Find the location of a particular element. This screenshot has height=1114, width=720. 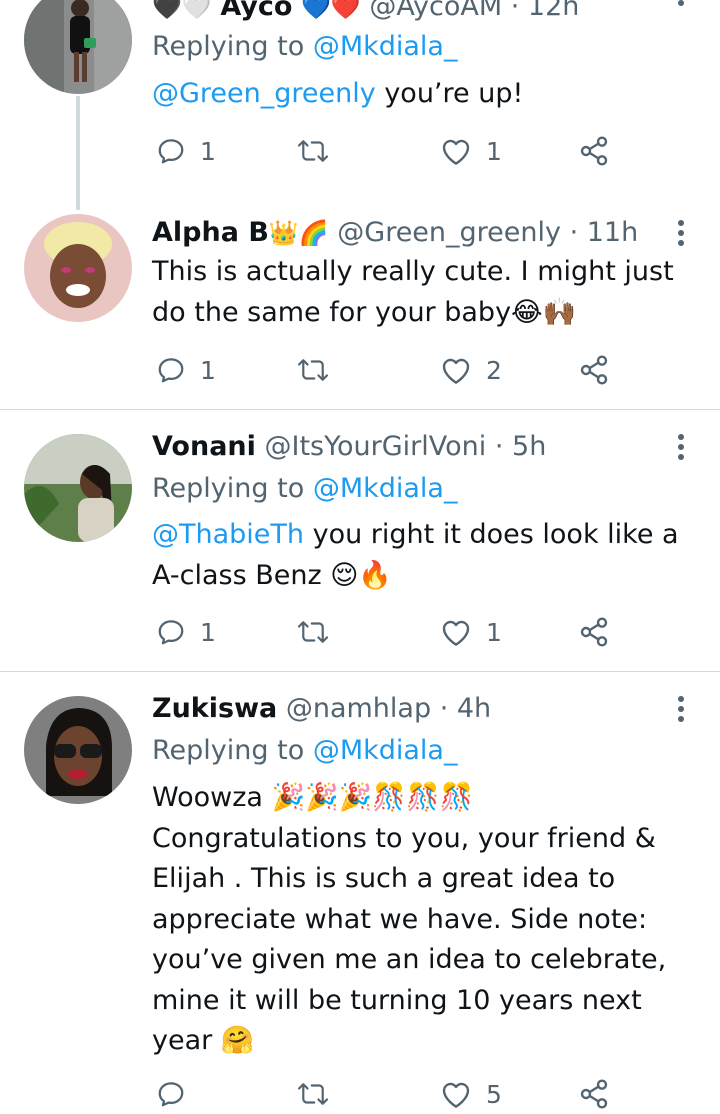

name-emojis: 🖤🤍 is located at coordinates (182, 10).